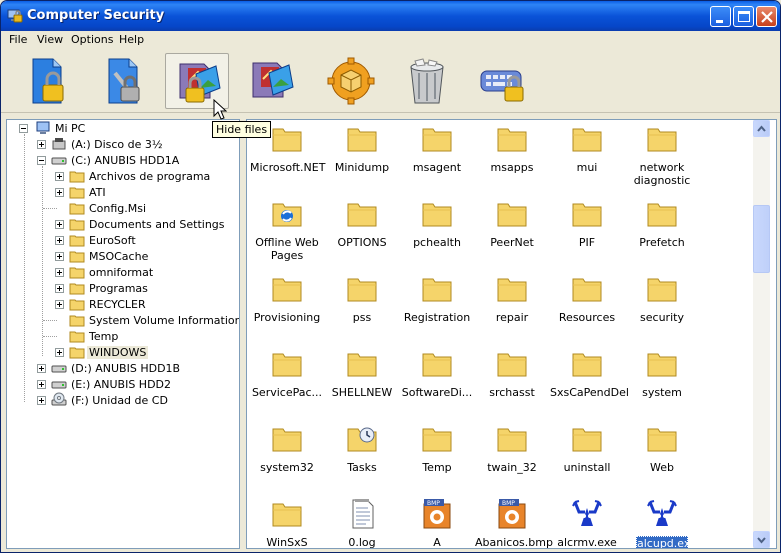 This screenshot has width=781, height=553. I want to click on lock-keyboard-icon, so click(502, 86).